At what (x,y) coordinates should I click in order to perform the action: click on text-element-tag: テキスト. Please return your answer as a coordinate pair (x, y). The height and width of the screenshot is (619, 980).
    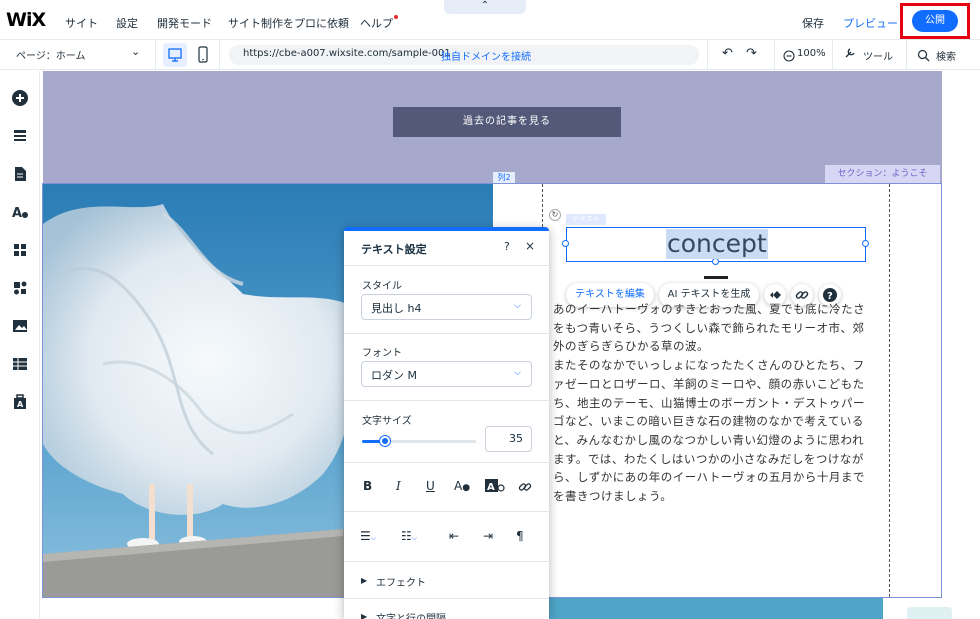
    Looking at the image, I should click on (586, 219).